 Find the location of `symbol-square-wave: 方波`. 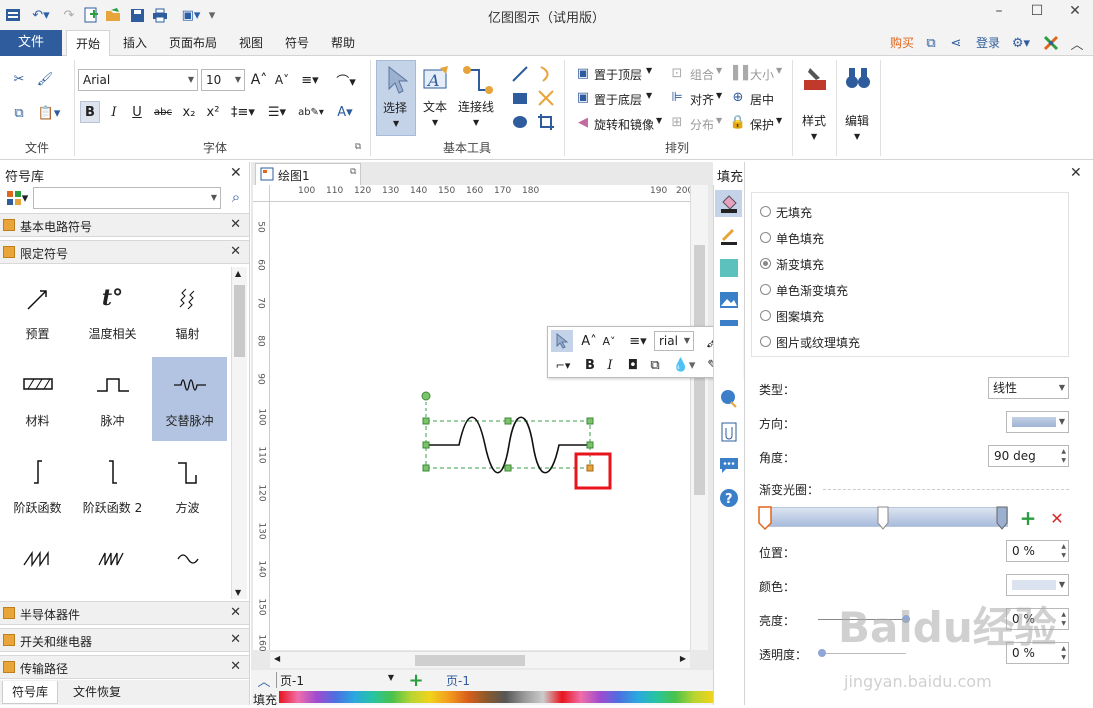

symbol-square-wave: 方波 is located at coordinates (187, 486).